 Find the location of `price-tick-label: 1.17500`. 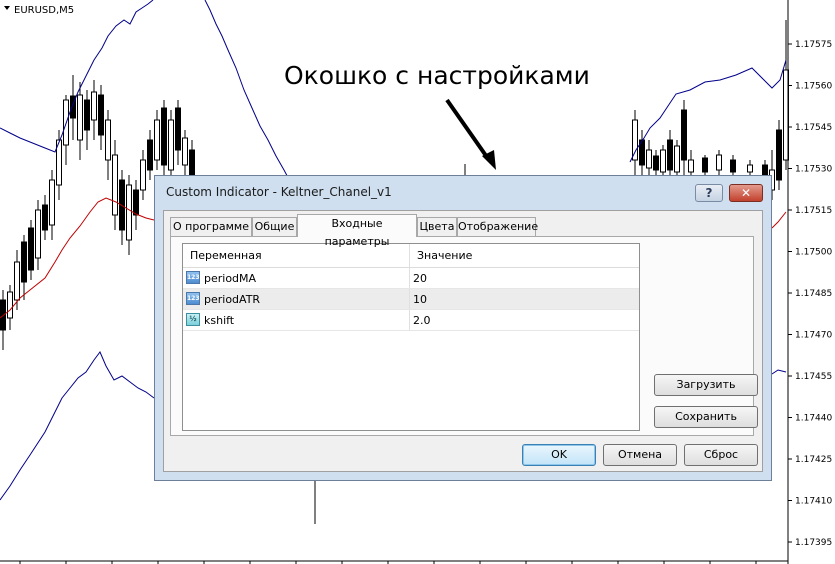

price-tick-label: 1.17500 is located at coordinates (813, 253).